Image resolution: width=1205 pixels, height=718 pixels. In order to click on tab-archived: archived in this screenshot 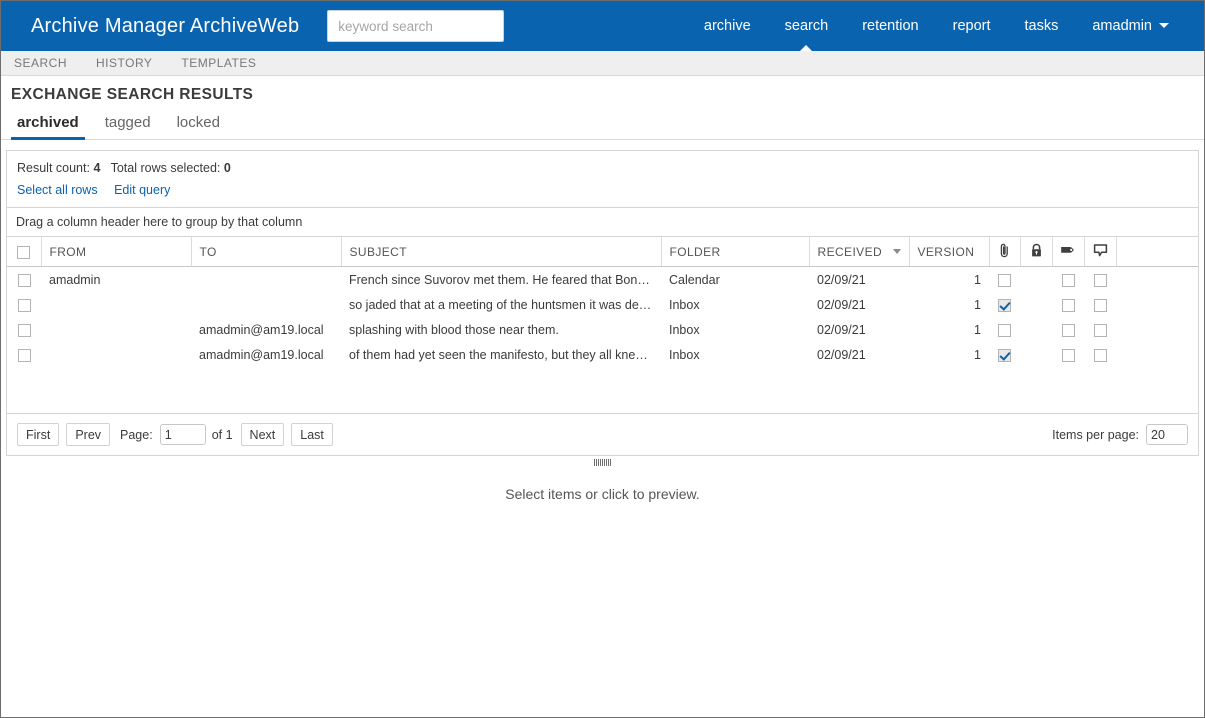, I will do `click(48, 127)`.